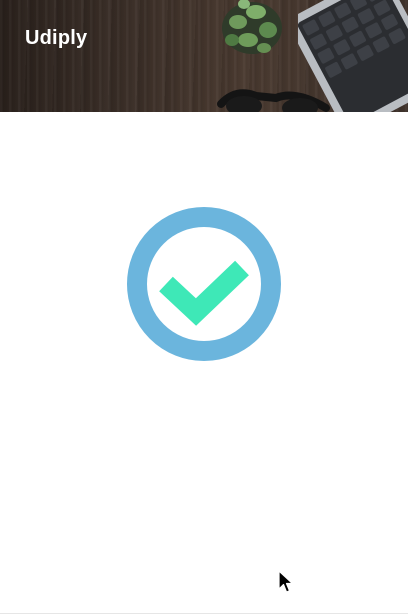 The height and width of the screenshot is (614, 408). Describe the element at coordinates (286, 581) in the screenshot. I see `mouse-pointer-icon` at that location.